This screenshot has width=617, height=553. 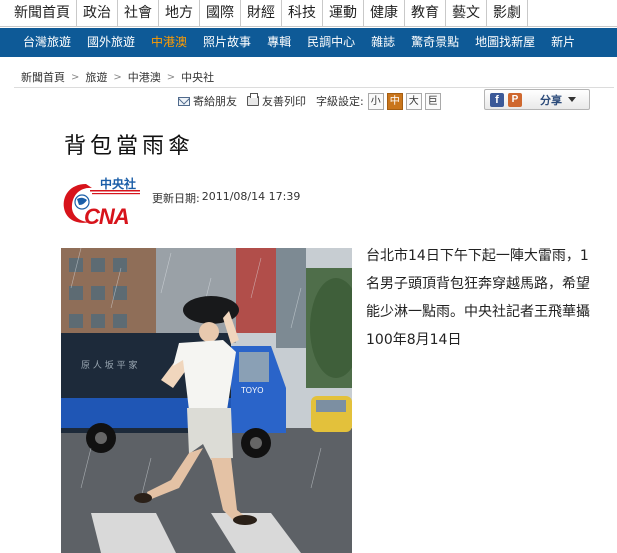 What do you see at coordinates (111, 42) in the screenshot?
I see `subnav-item-overseas-travel: 國外旅遊` at bounding box center [111, 42].